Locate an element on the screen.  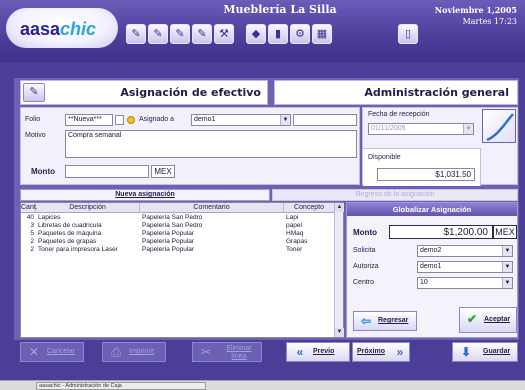
scroll-down-icon: ▼ is located at coordinates (339, 332).